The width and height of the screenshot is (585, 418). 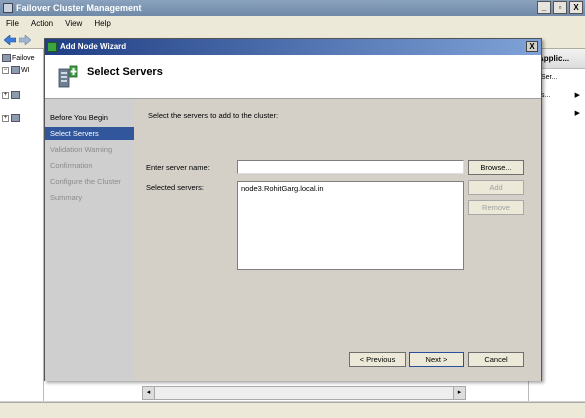 What do you see at coordinates (102, 23) in the screenshot?
I see `menu-help: Help` at bounding box center [102, 23].